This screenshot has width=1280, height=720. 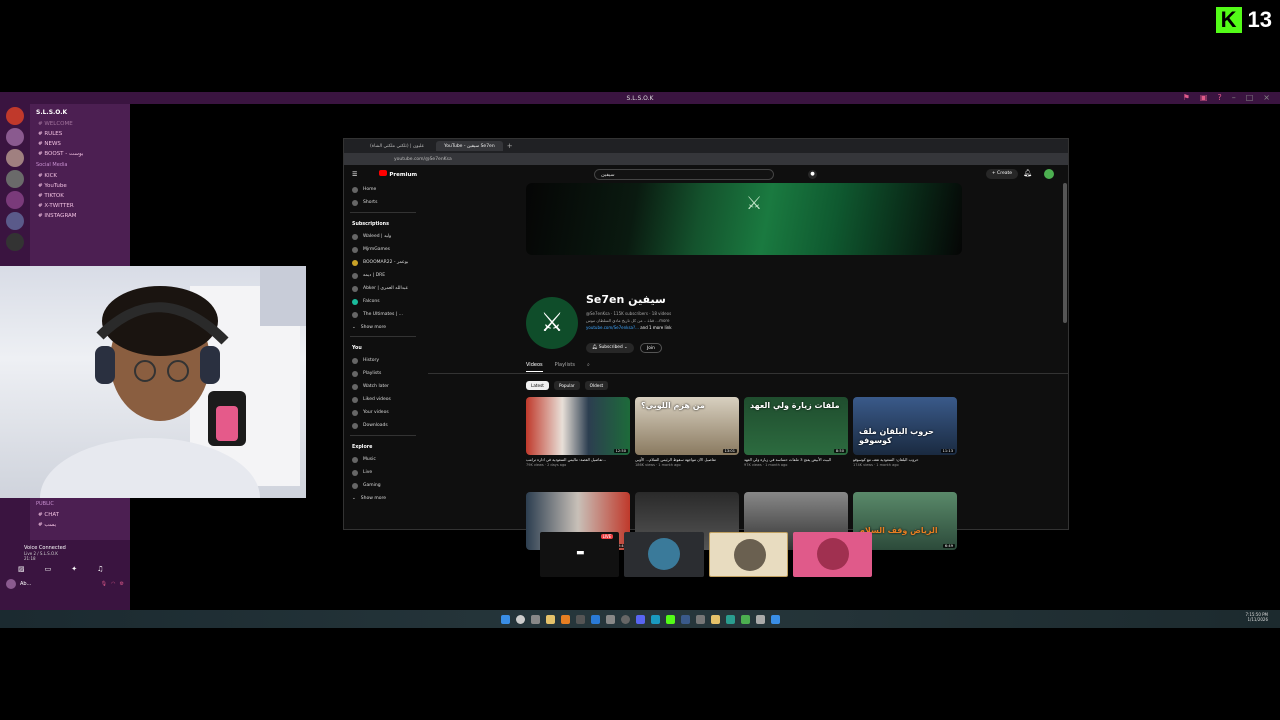 I want to click on sidebar-item-liked: Liked videos, so click(x=383, y=399).